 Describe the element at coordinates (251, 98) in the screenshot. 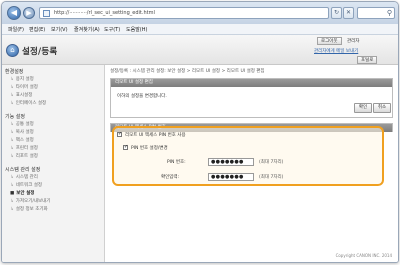

I see `edit-panel: 리모트 UI 설정 편집 이하의 설정을 변경합니다. 확인 취소` at that location.